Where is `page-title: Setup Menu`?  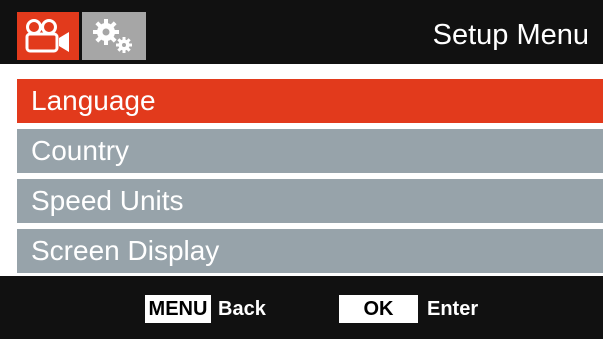 page-title: Setup Menu is located at coordinates (510, 35).